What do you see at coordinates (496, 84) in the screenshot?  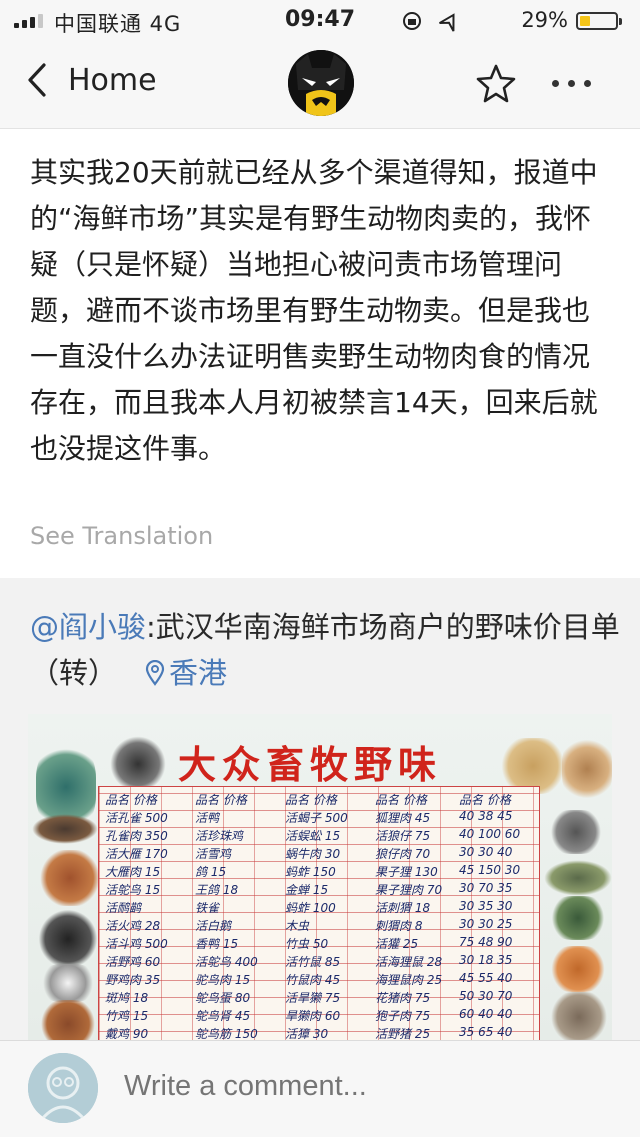 I see `star-icon` at bounding box center [496, 84].